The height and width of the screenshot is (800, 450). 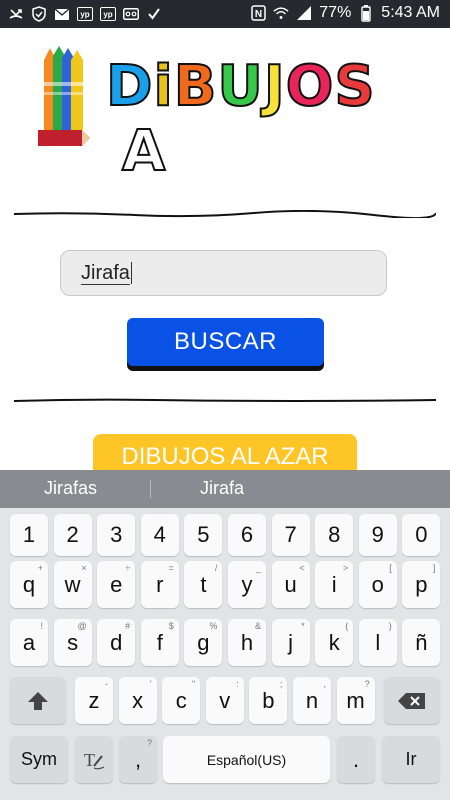 I want to click on key-label: ., so click(x=356, y=759).